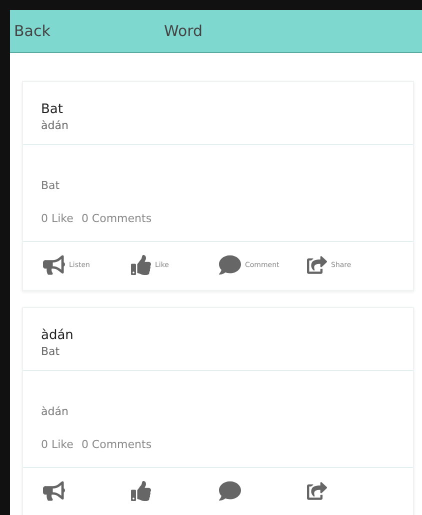 This screenshot has height=515, width=422. I want to click on word-translation: Bat, so click(51, 351).